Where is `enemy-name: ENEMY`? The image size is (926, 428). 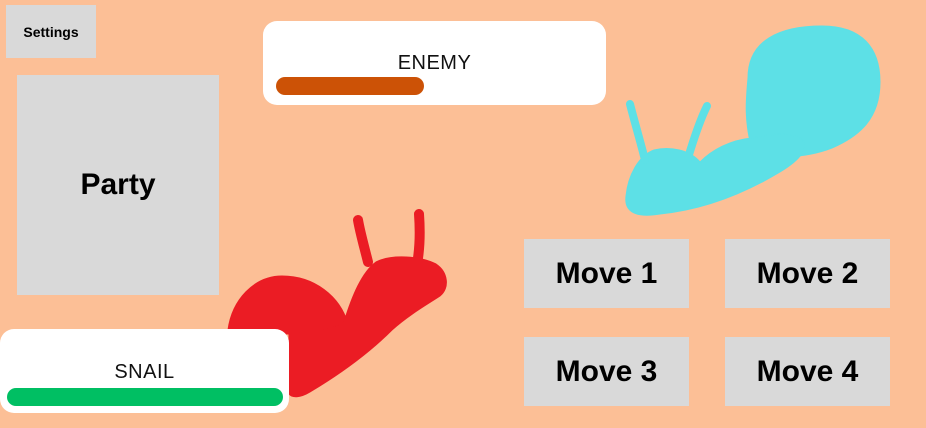
enemy-name: ENEMY is located at coordinates (434, 63).